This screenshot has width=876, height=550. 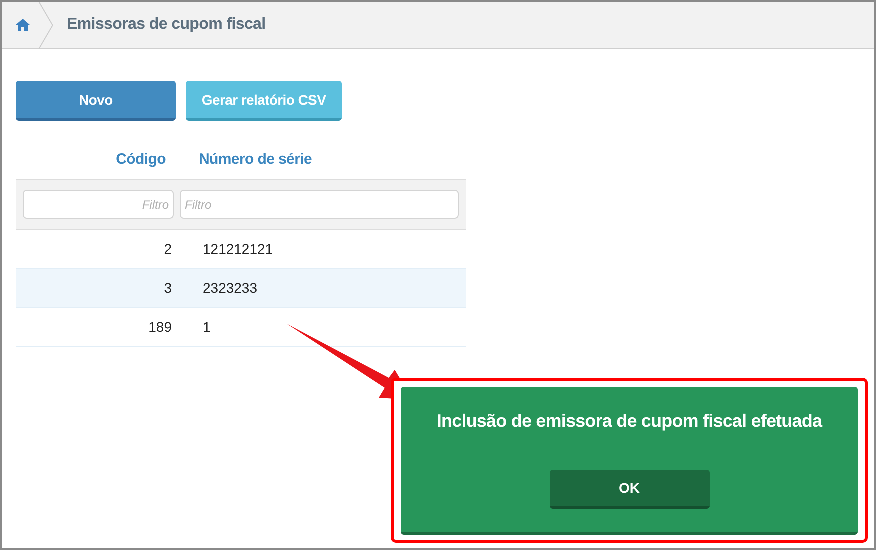 I want to click on table-cell: 3, so click(x=168, y=288).